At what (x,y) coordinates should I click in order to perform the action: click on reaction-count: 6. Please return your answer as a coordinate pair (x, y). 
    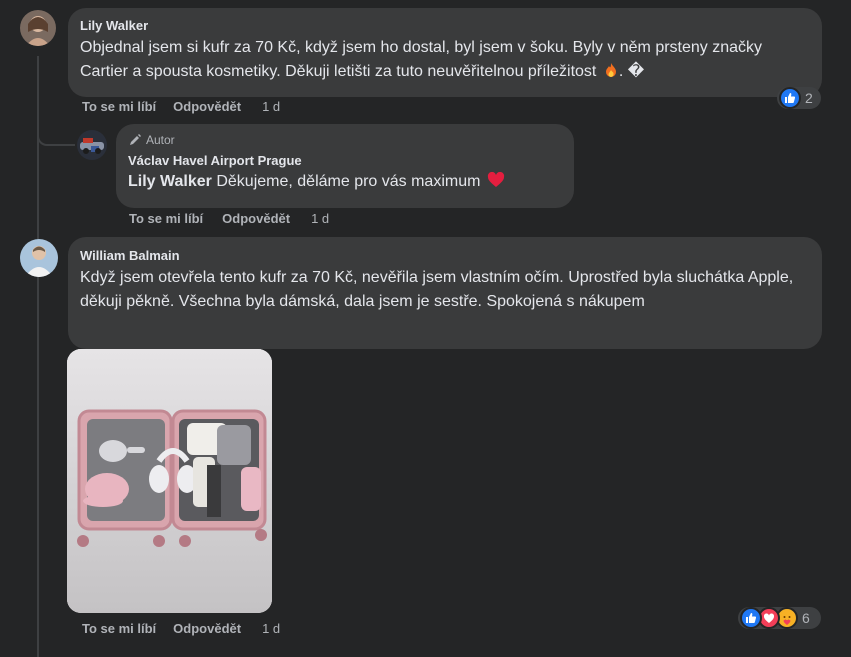
    Looking at the image, I should click on (806, 618).